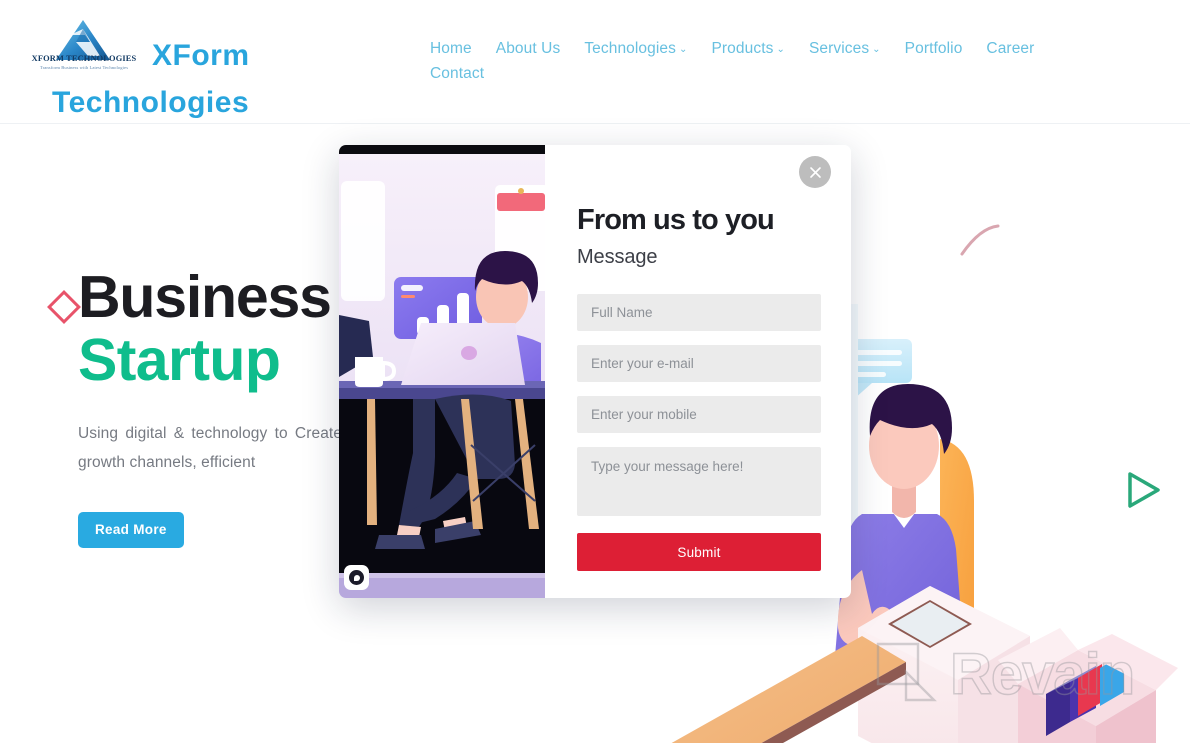  I want to click on nav-item-career: Career, so click(1010, 49).